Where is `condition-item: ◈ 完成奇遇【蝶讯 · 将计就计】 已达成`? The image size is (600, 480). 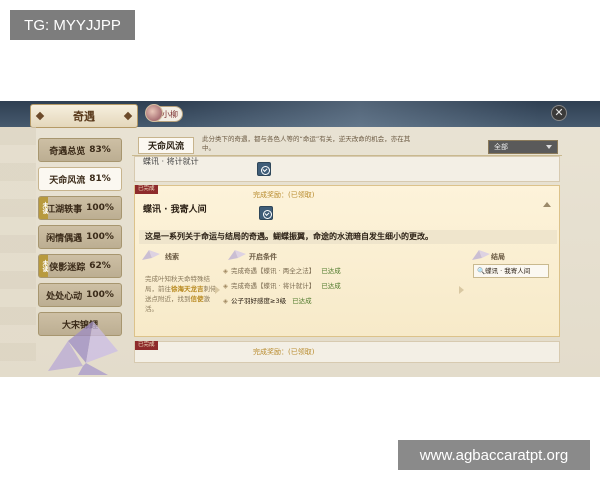 condition-item: ◈ 完成奇遇【蝶讯 · 将计就计】 已达成 is located at coordinates (338, 286).